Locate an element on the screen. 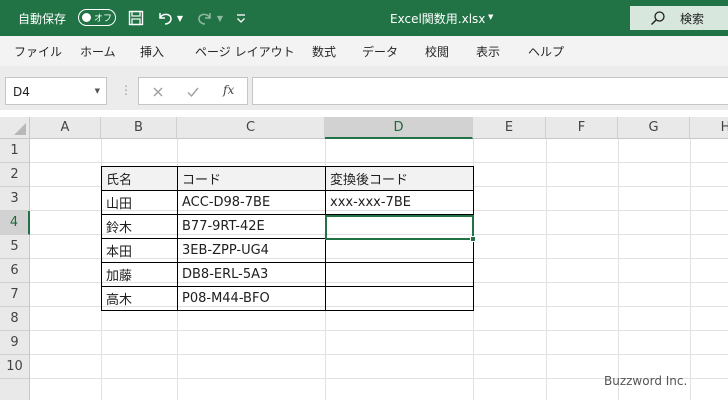 This screenshot has width=728, height=400. formula-buttons: fx is located at coordinates (193, 91).